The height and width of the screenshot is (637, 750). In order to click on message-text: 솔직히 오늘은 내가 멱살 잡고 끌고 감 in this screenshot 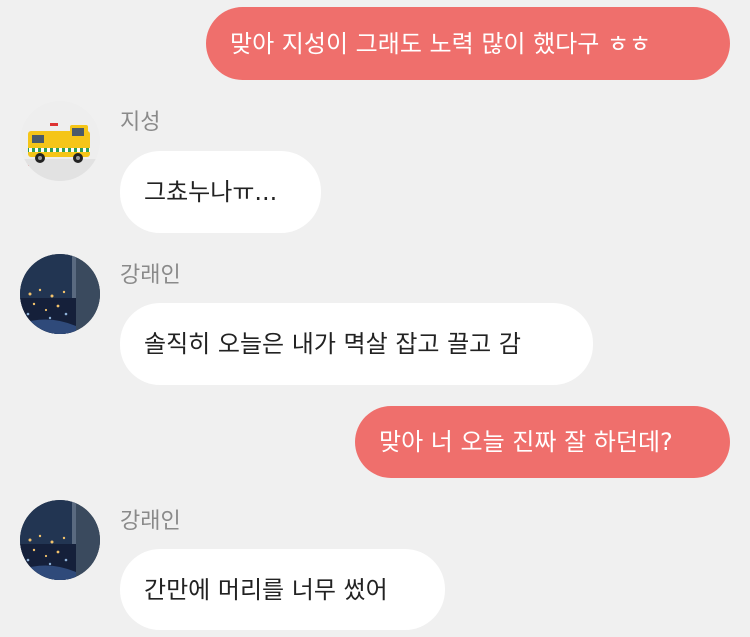, I will do `click(332, 344)`.